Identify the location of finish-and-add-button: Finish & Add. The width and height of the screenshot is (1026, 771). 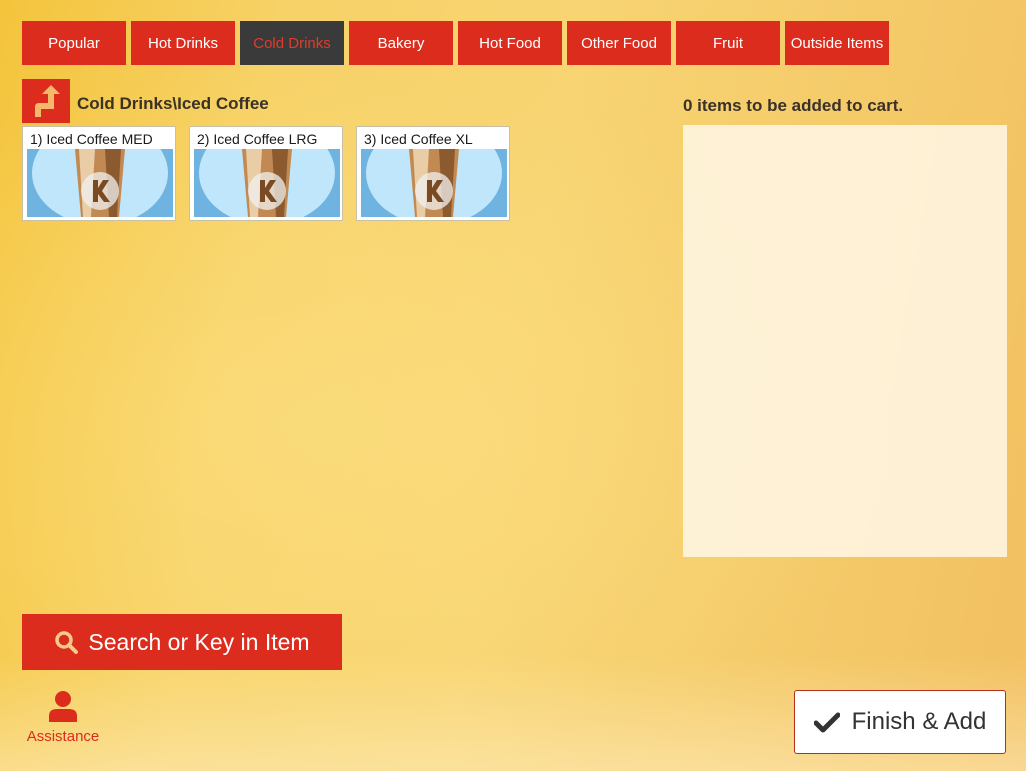
(900, 722).